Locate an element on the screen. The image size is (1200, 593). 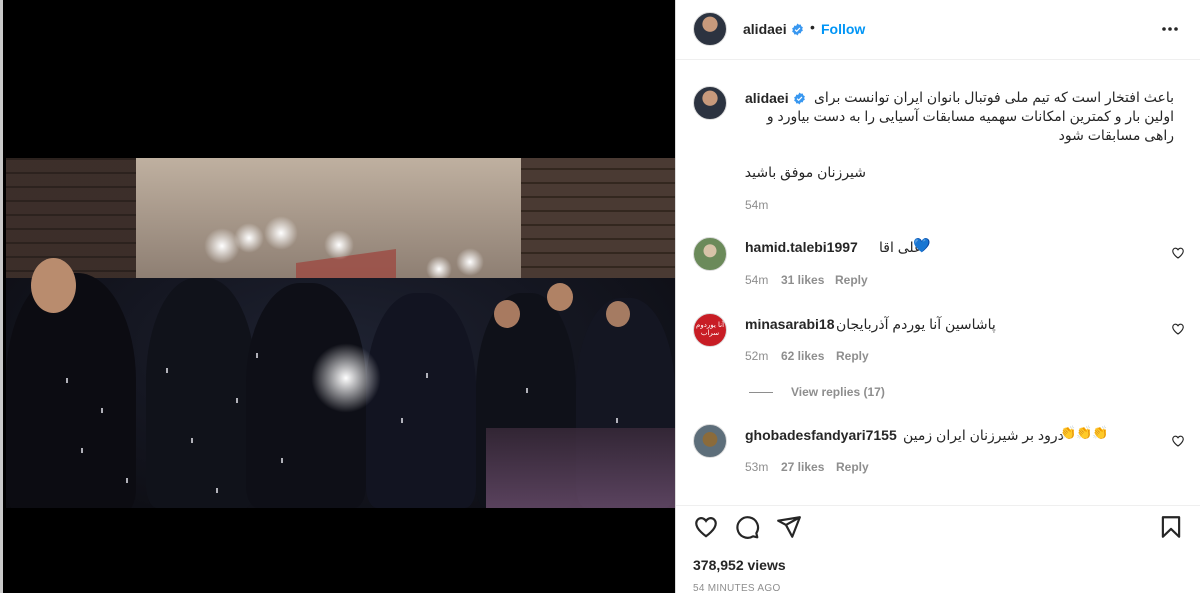
commenter-username: ghobadesfandyari7155 is located at coordinates (821, 435).